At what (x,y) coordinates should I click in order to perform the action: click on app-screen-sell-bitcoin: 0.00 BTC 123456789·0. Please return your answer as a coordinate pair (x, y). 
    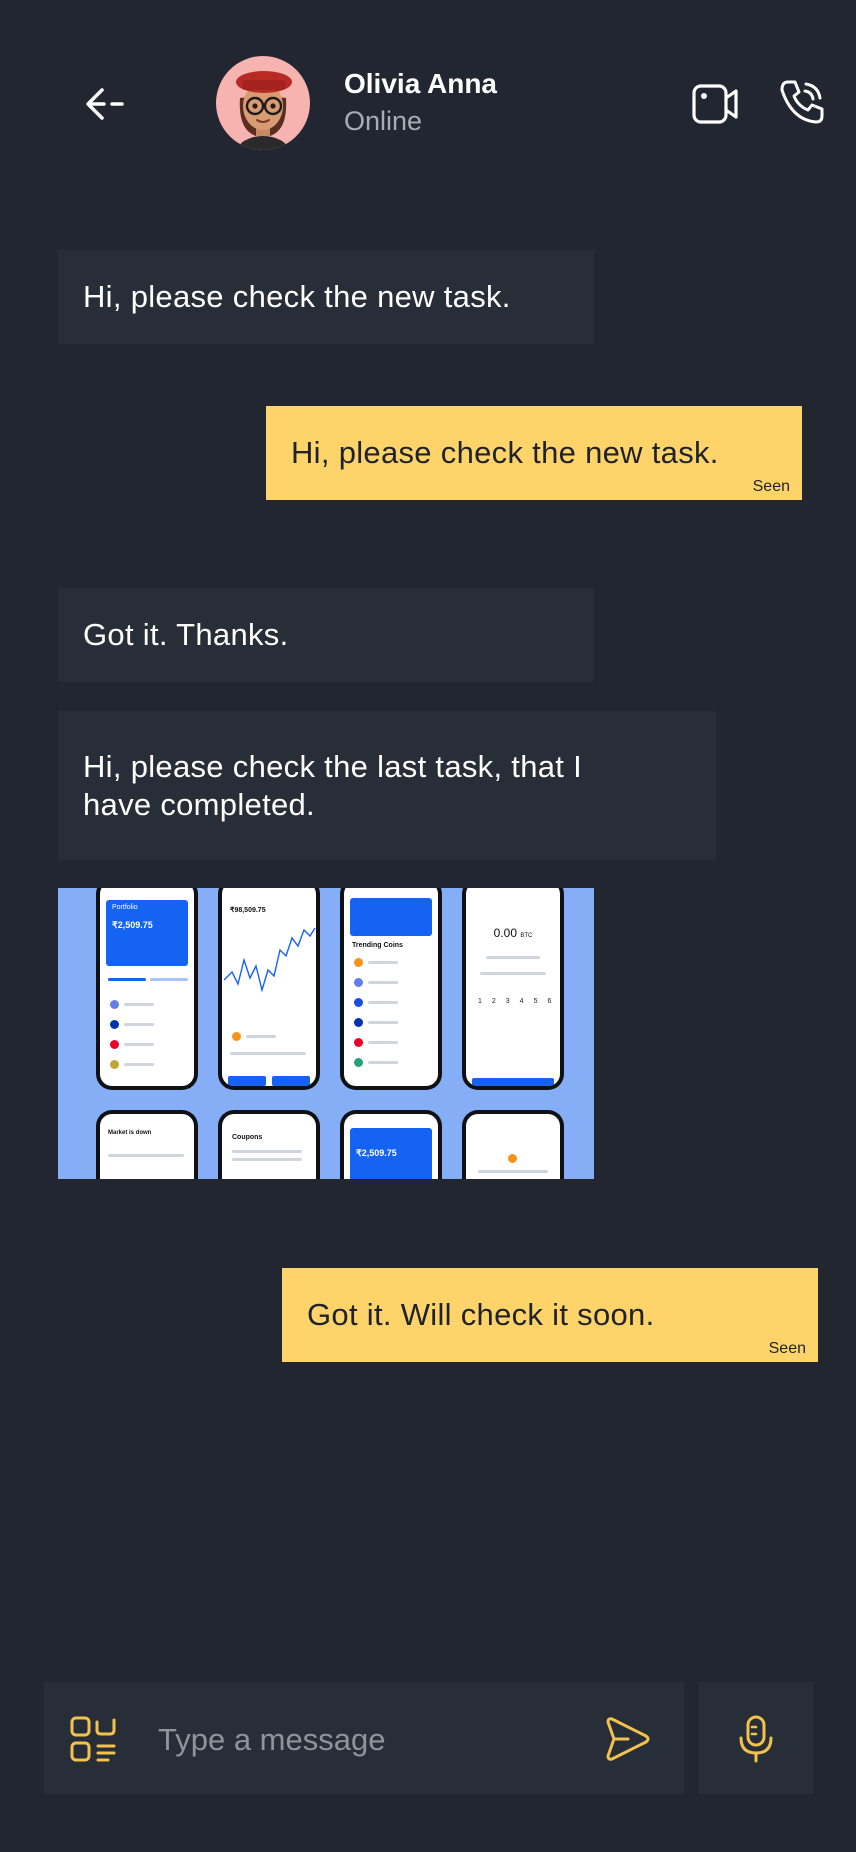
    Looking at the image, I should click on (513, 989).